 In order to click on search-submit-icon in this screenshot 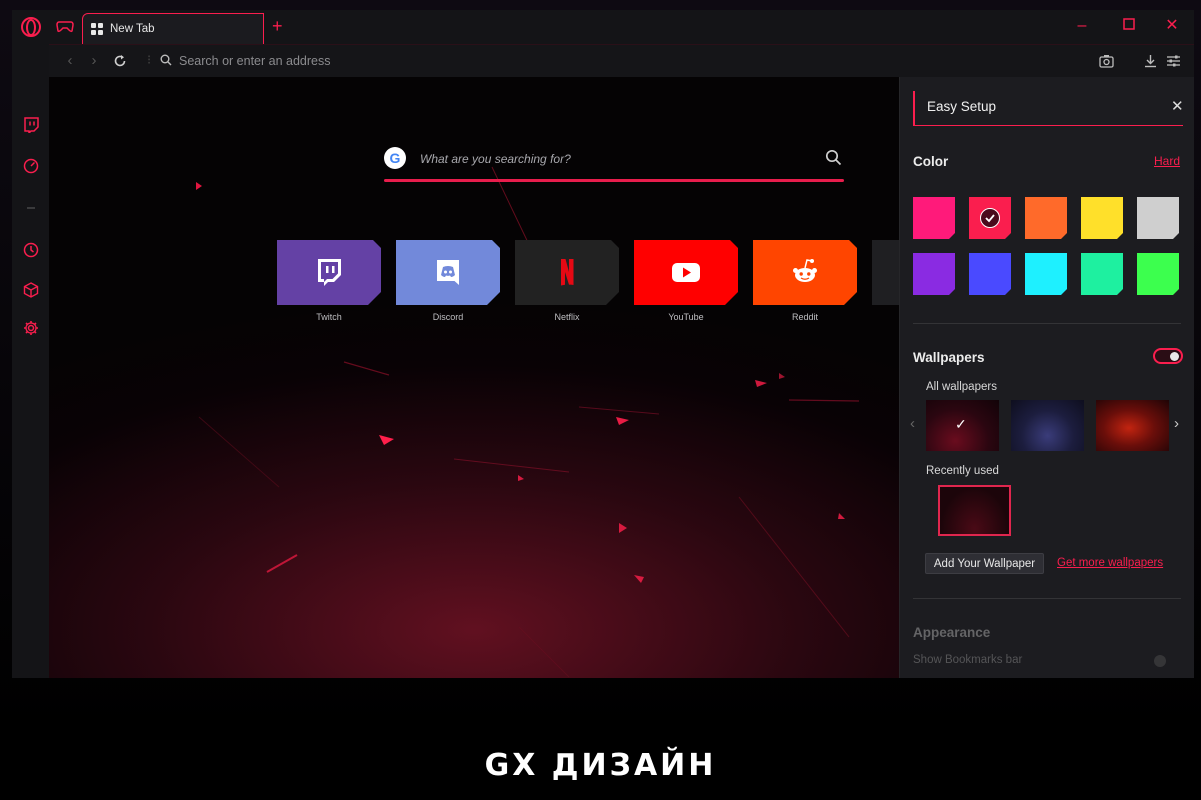, I will do `click(833, 157)`.